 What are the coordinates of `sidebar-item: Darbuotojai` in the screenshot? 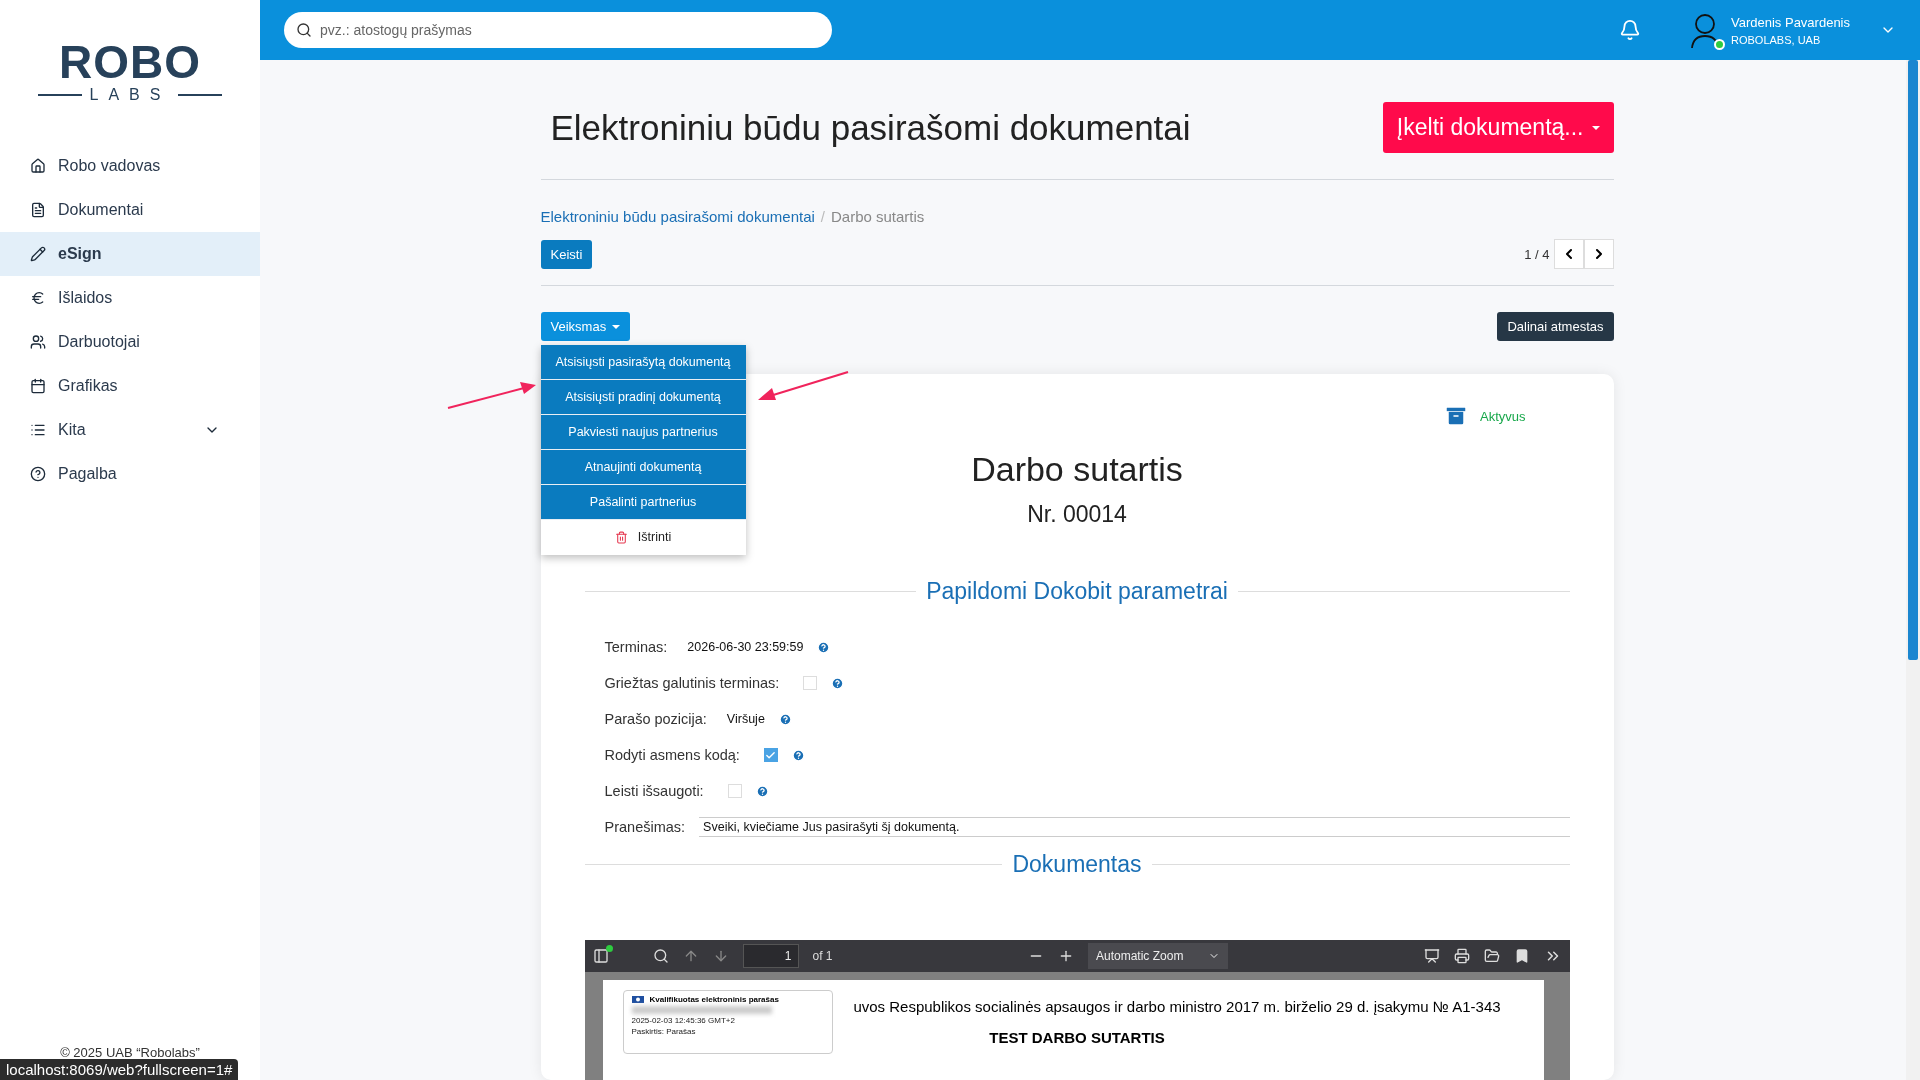 It's located at (130, 342).